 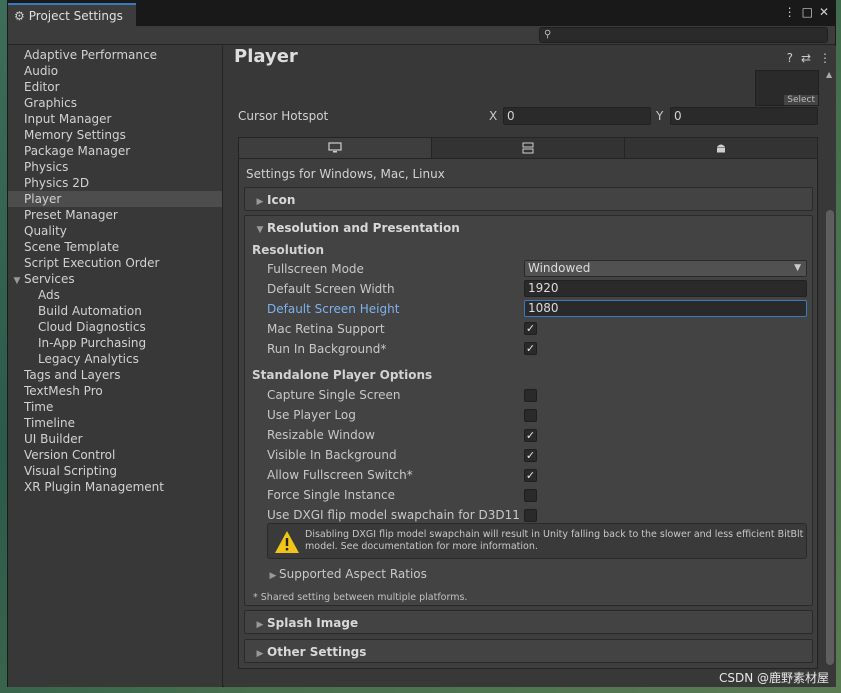 What do you see at coordinates (115, 71) in the screenshot?
I see `sidebar-item: Audio` at bounding box center [115, 71].